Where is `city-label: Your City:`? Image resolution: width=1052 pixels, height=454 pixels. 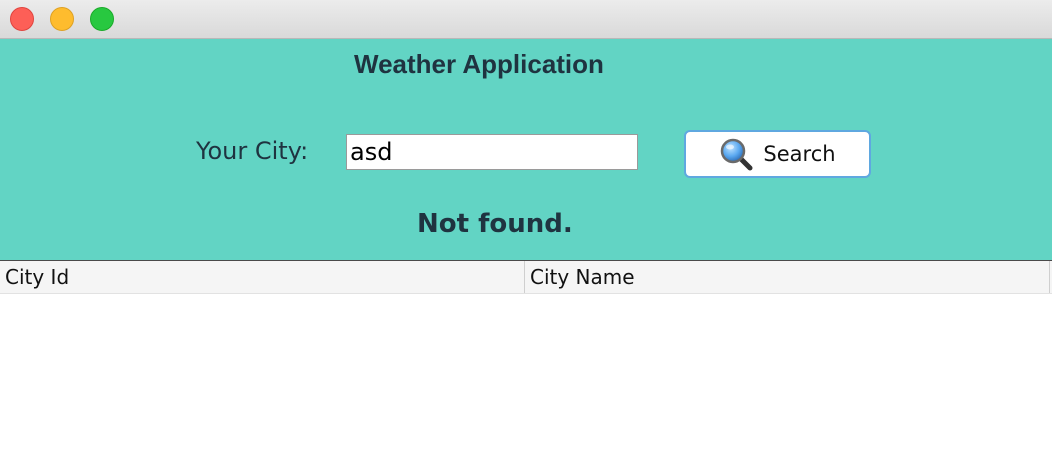 city-label: Your City: is located at coordinates (252, 151).